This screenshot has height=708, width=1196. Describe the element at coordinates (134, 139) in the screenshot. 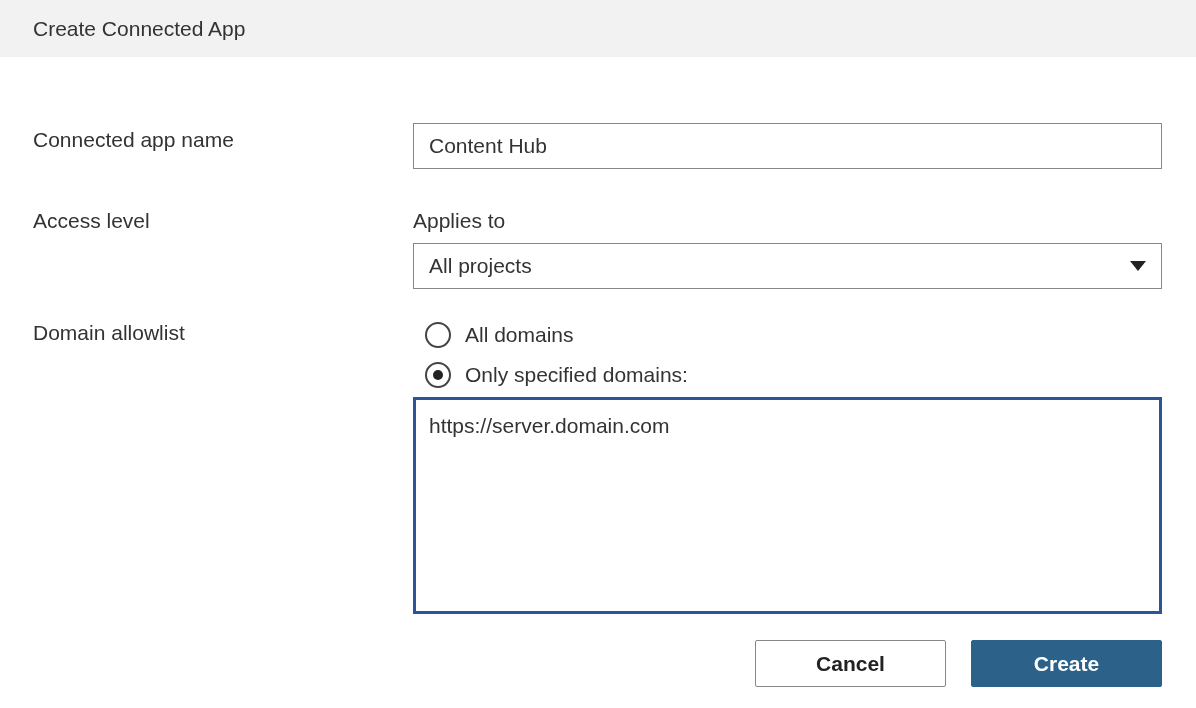

I see `field-label: Connected app name` at that location.